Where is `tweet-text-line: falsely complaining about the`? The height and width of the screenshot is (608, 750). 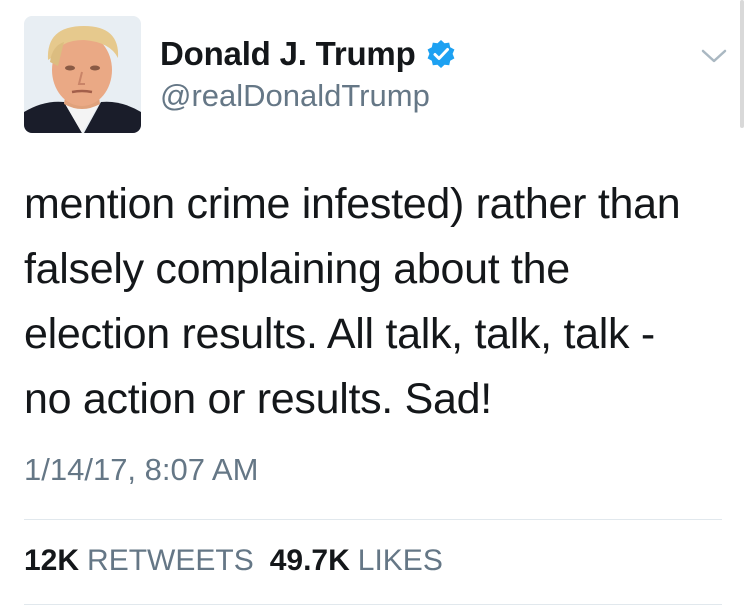
tweet-text-line: falsely complaining about the is located at coordinates (297, 269).